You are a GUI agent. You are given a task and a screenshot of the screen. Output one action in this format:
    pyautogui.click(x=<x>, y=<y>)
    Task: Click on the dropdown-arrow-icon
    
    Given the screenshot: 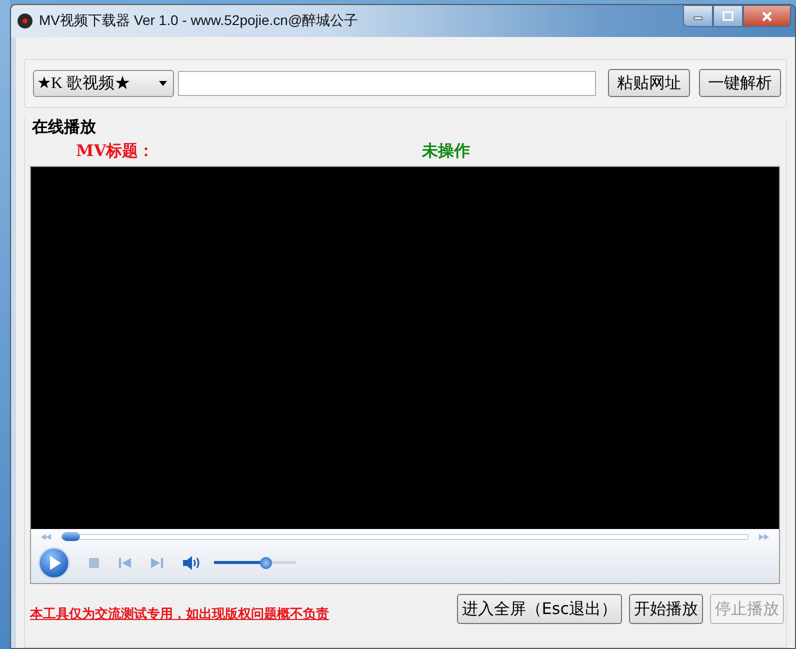 What is the action you would take?
    pyautogui.click(x=163, y=83)
    